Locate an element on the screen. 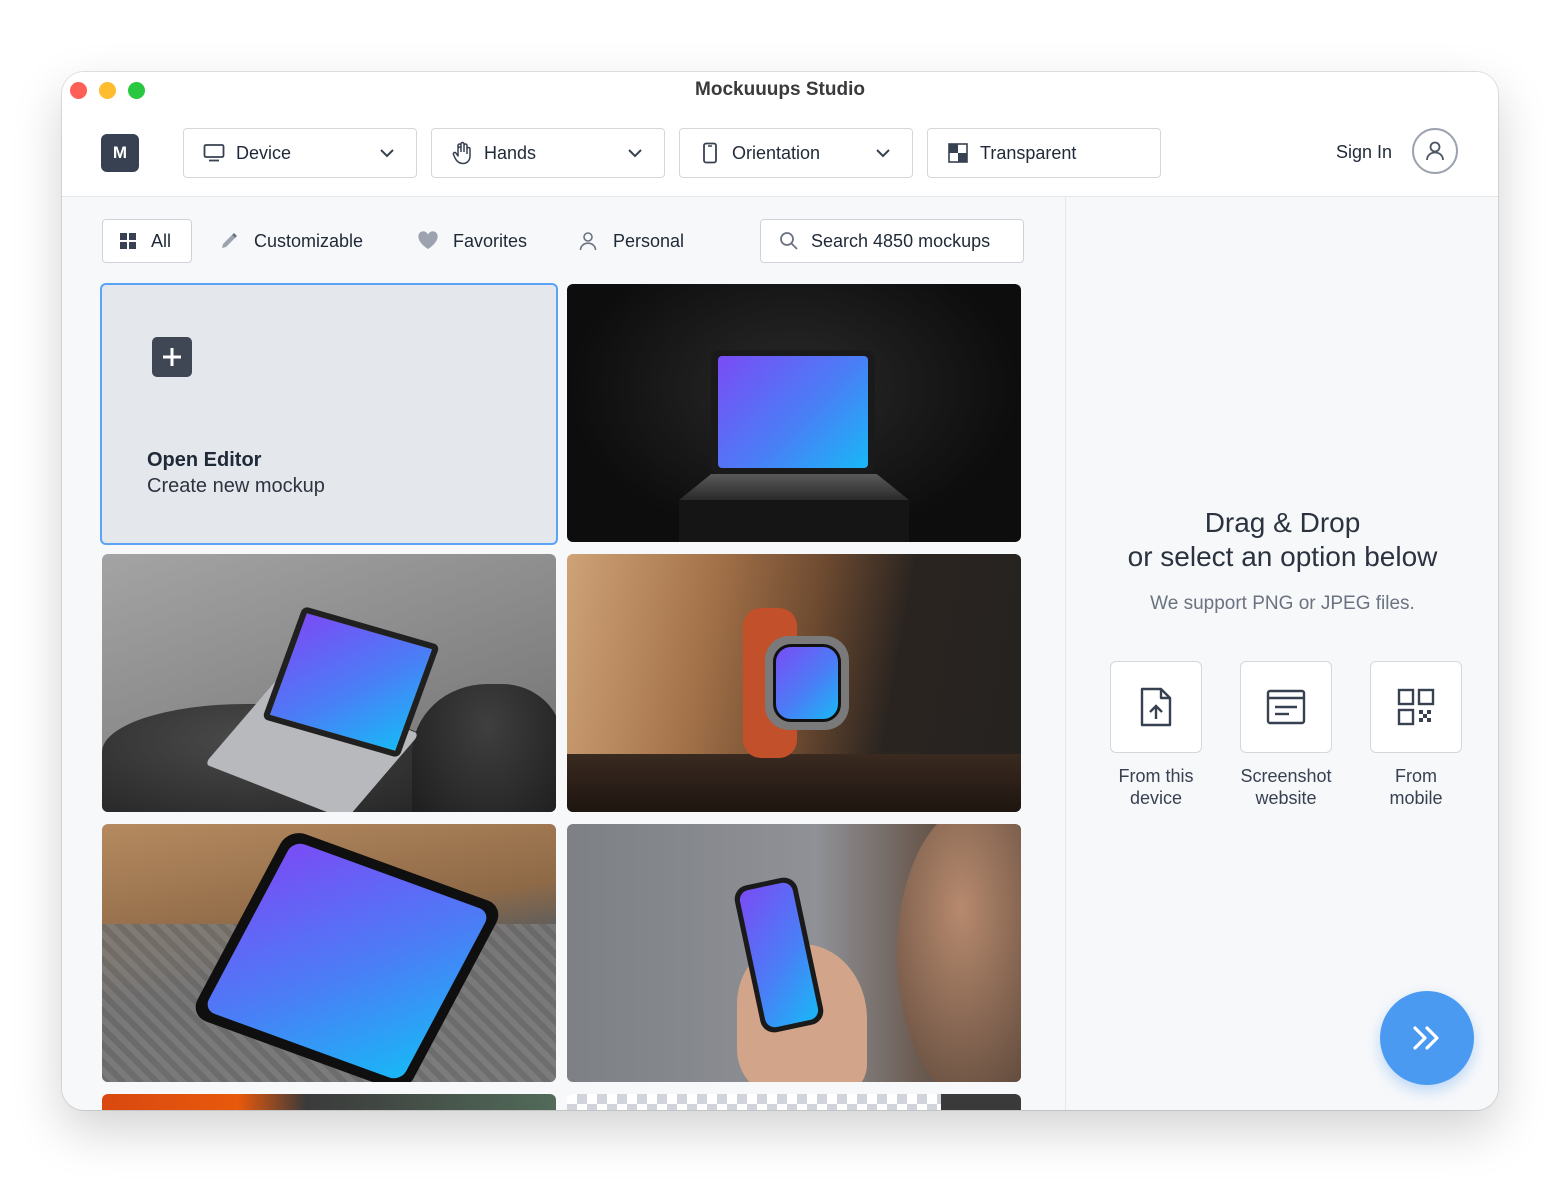 The image size is (1560, 1192). plus-icon is located at coordinates (172, 357).